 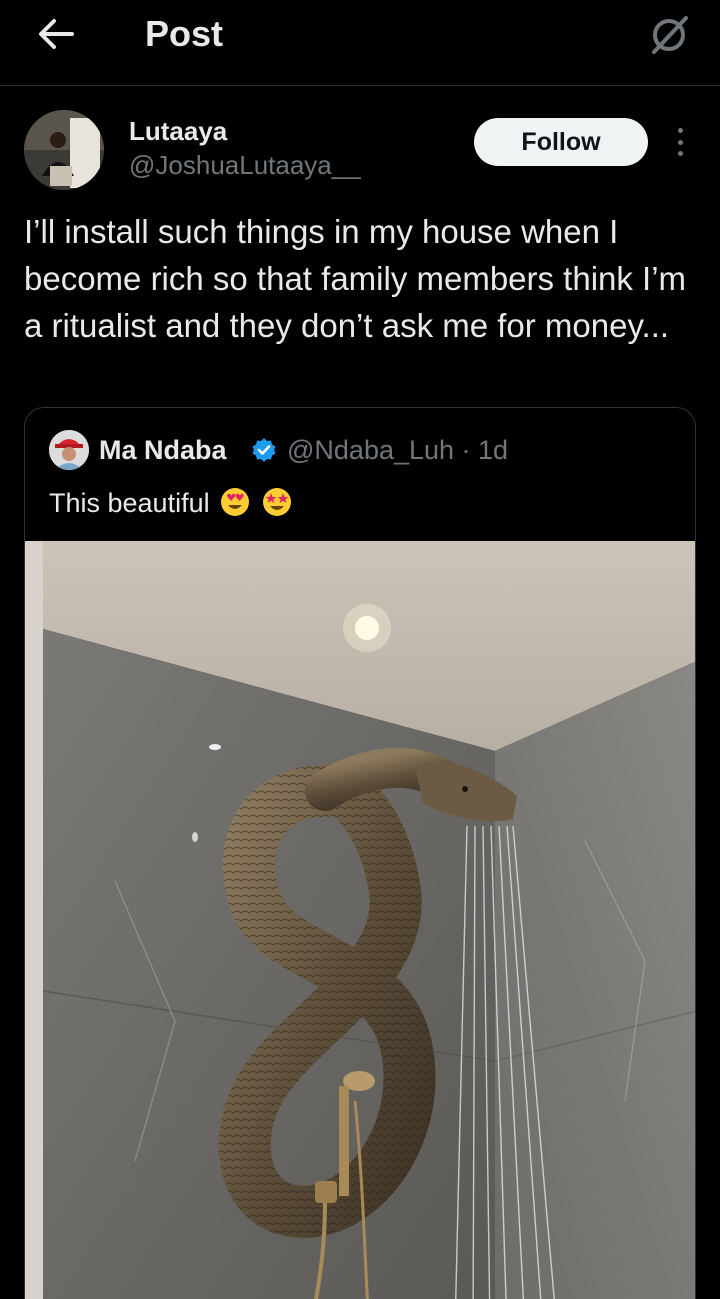 What do you see at coordinates (235, 502) in the screenshot?
I see `heart-eyes-emoji-icon` at bounding box center [235, 502].